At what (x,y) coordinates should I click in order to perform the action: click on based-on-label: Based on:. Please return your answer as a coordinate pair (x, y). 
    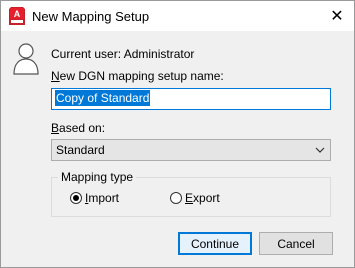
    Looking at the image, I should click on (78, 128).